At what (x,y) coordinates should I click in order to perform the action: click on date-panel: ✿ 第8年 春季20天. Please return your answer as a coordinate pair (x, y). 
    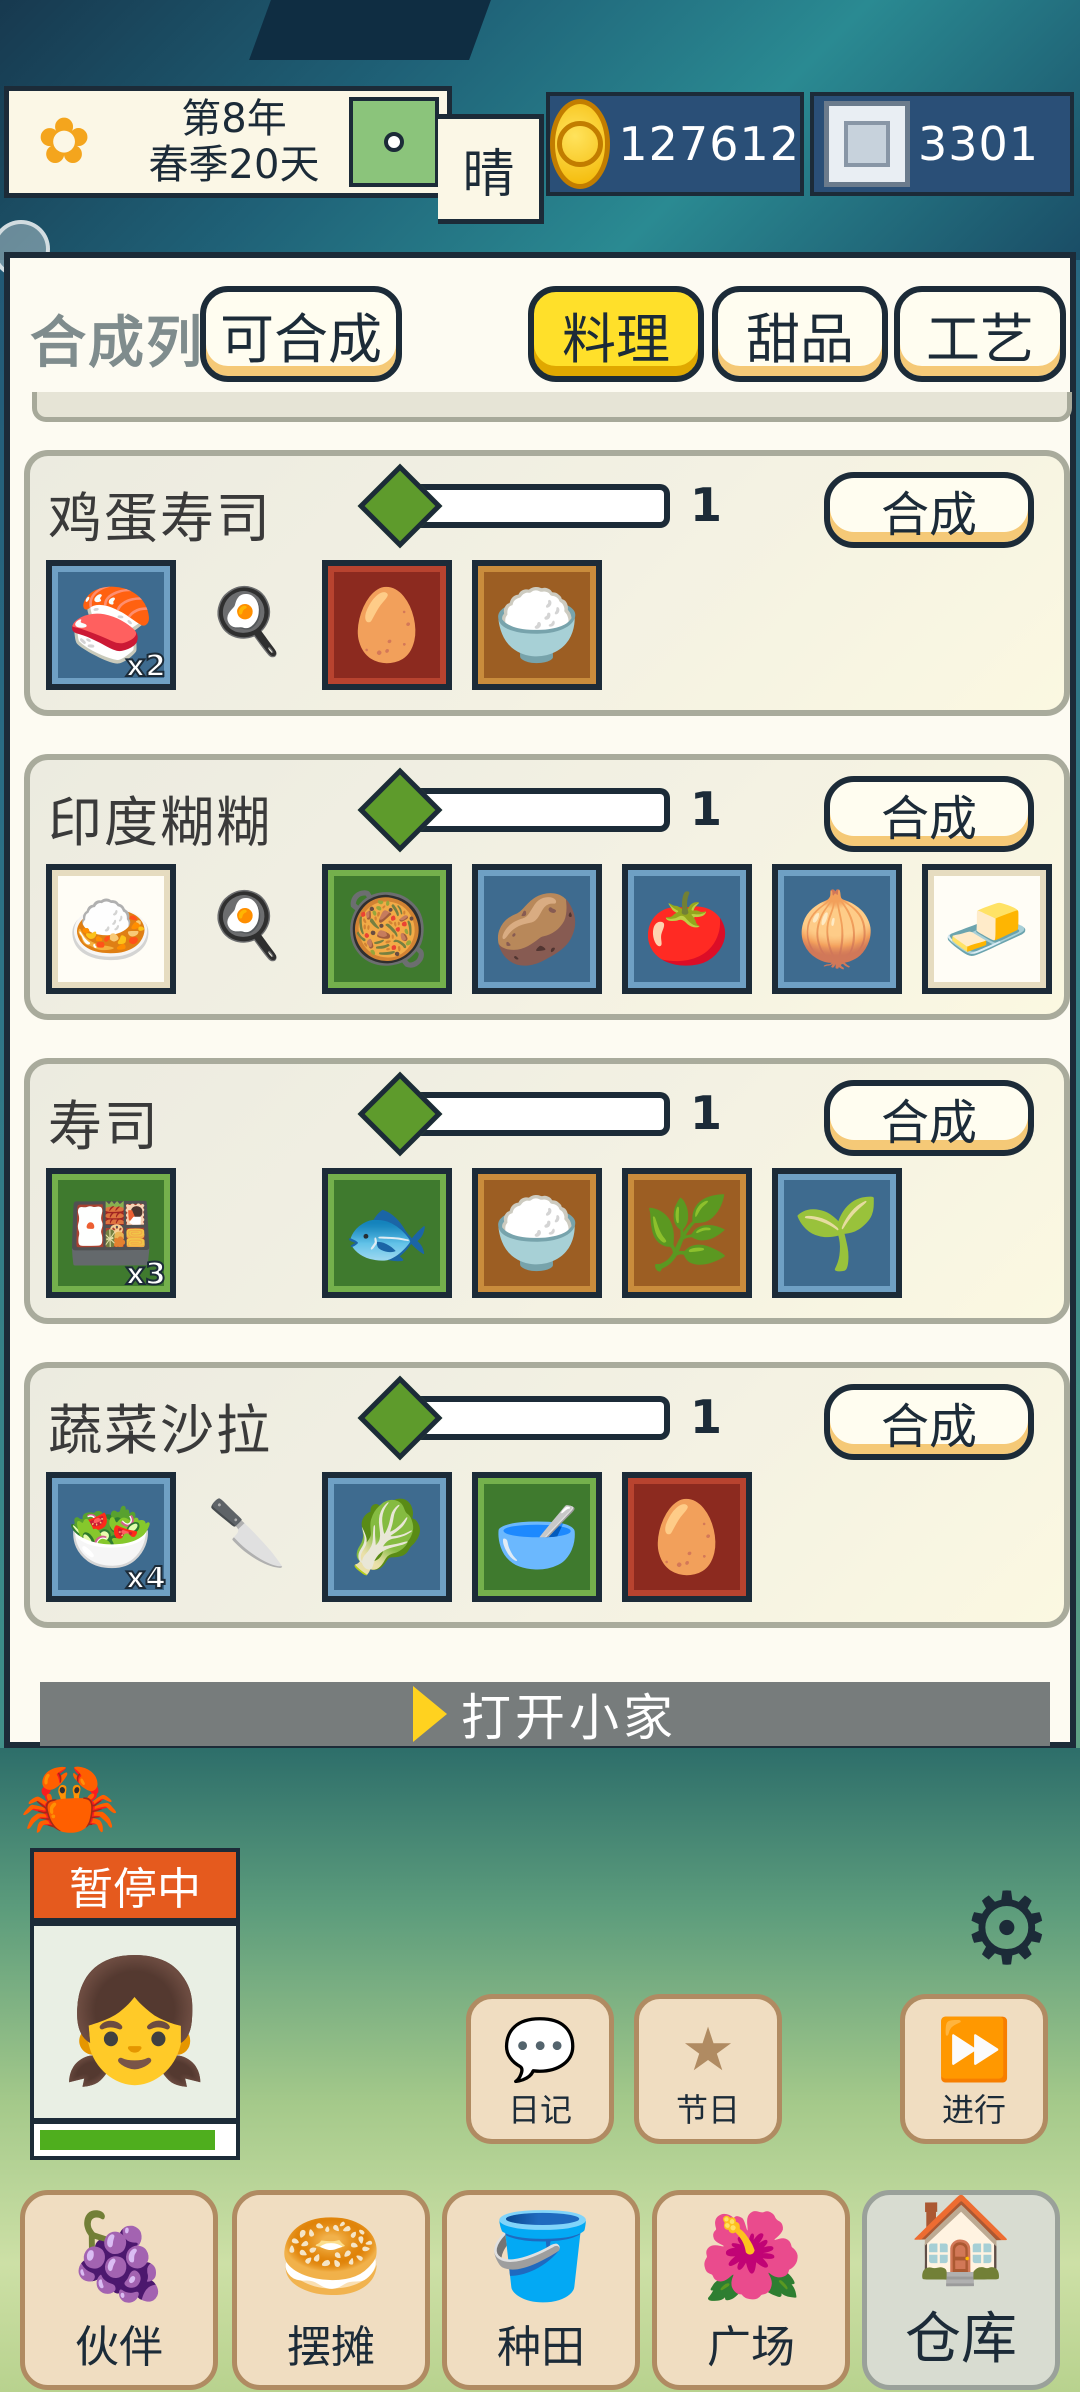
    Looking at the image, I should click on (228, 142).